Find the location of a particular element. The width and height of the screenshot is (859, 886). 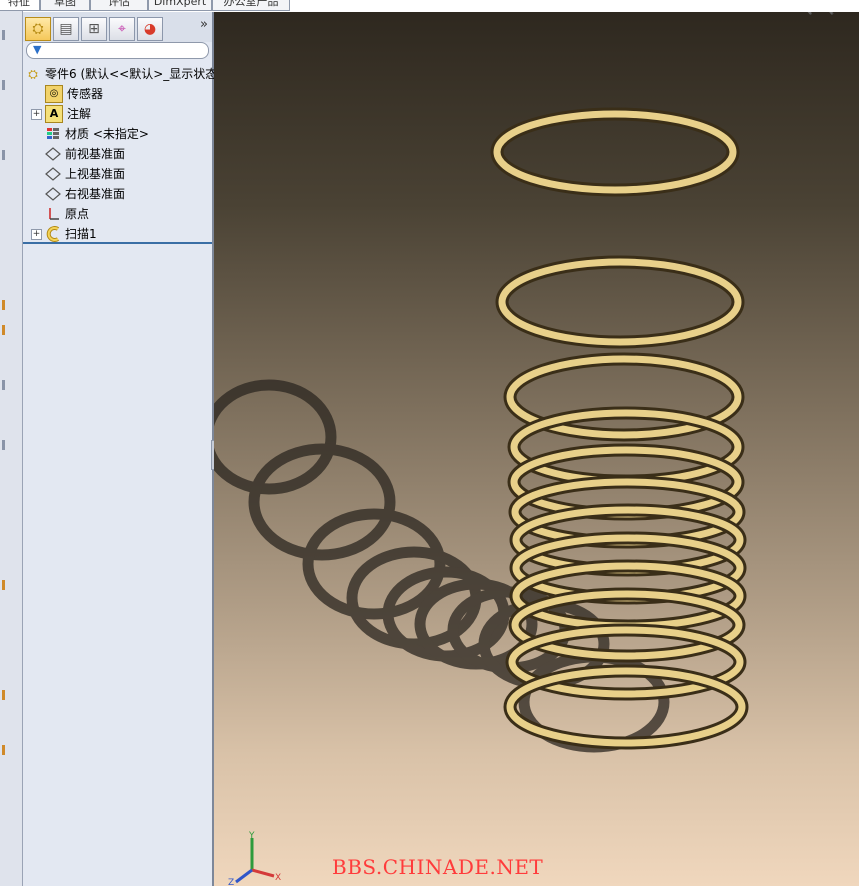

tree-item-label: 上视基准面 is located at coordinates (95, 174).